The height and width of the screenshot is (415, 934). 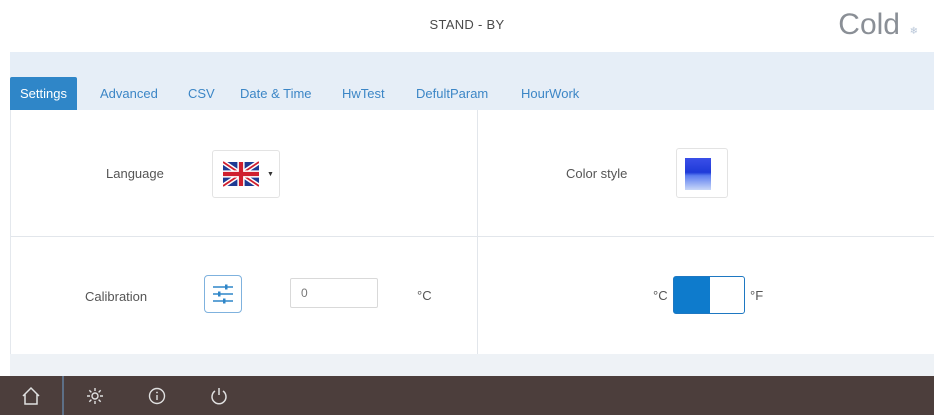 What do you see at coordinates (692, 295) in the screenshot?
I see `toggle-knob` at bounding box center [692, 295].